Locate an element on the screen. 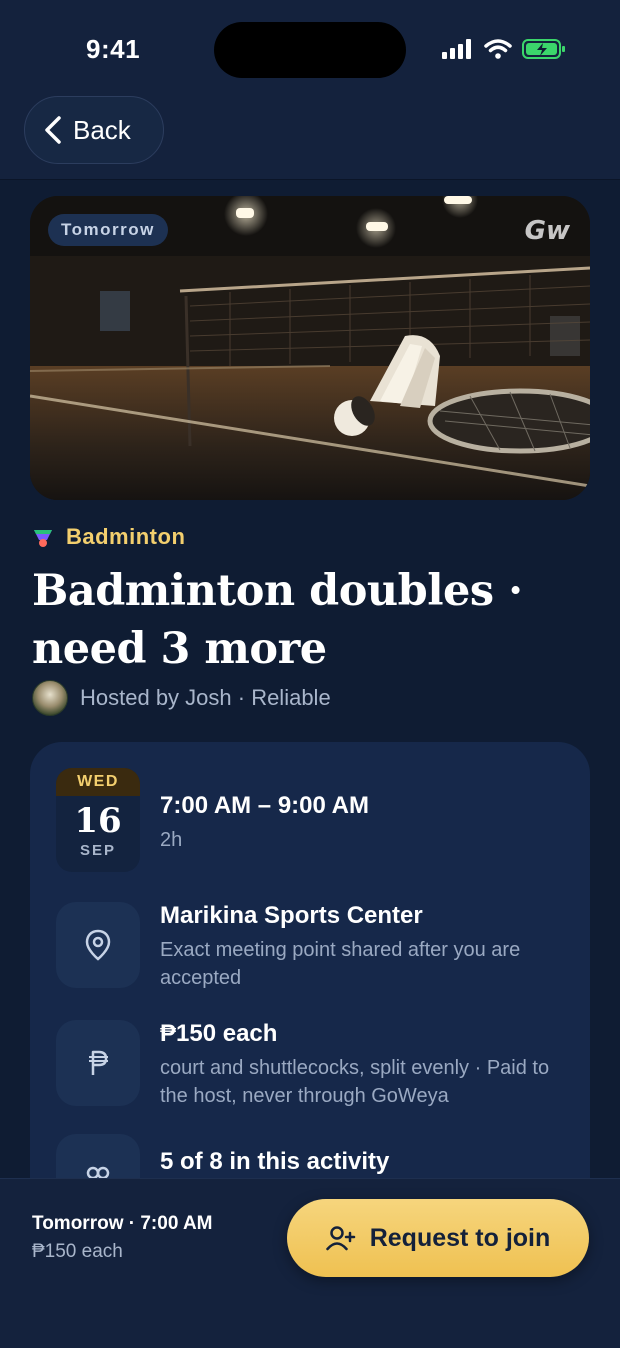 The height and width of the screenshot is (1348, 620). brand-logo: Gw is located at coordinates (547, 231).